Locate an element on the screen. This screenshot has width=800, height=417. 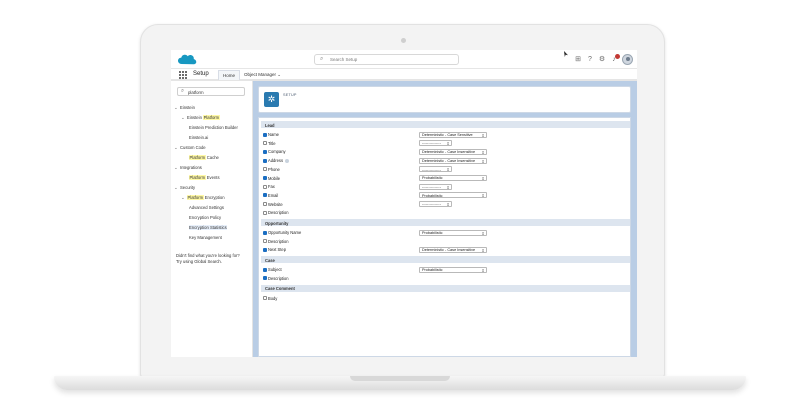
sidebar-item: ⌄ Platform Encryption is located at coordinates (203, 198).